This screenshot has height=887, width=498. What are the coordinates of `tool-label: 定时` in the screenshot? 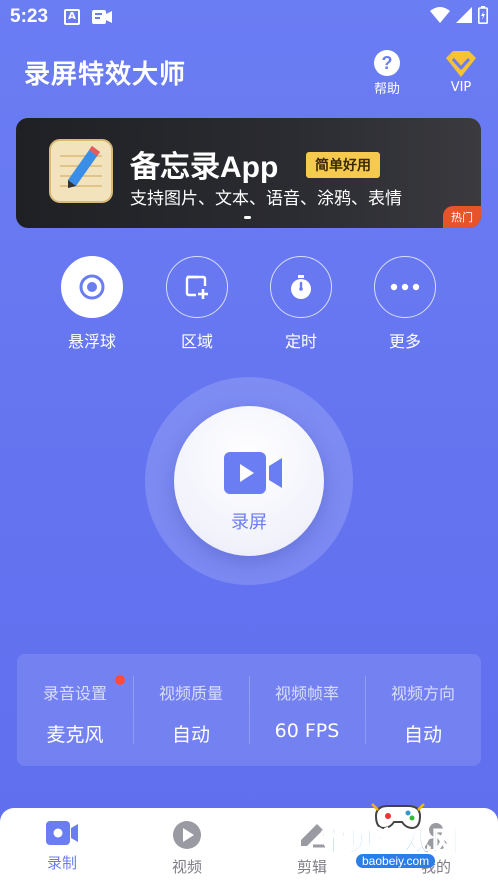 It's located at (300, 341).